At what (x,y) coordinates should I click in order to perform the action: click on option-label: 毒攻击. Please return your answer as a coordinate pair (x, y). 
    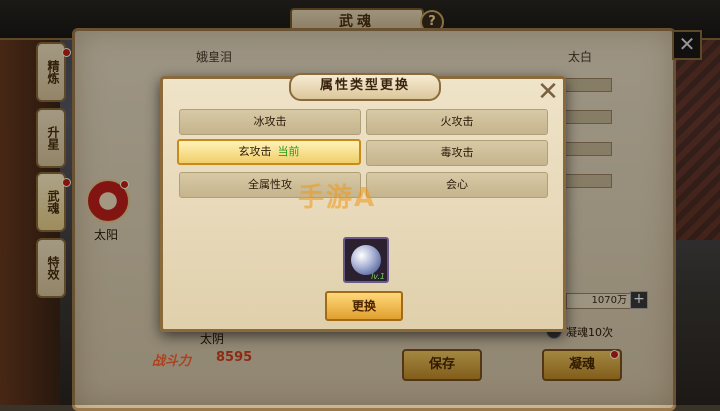
    Looking at the image, I should click on (457, 152).